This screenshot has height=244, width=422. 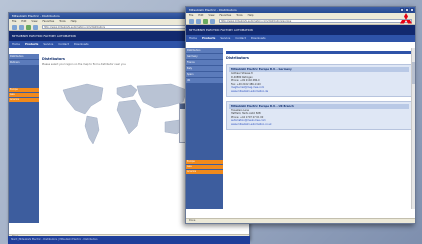 What do you see at coordinates (204, 80) in the screenshot?
I see `sidebar-item-uk: UK` at bounding box center [204, 80].